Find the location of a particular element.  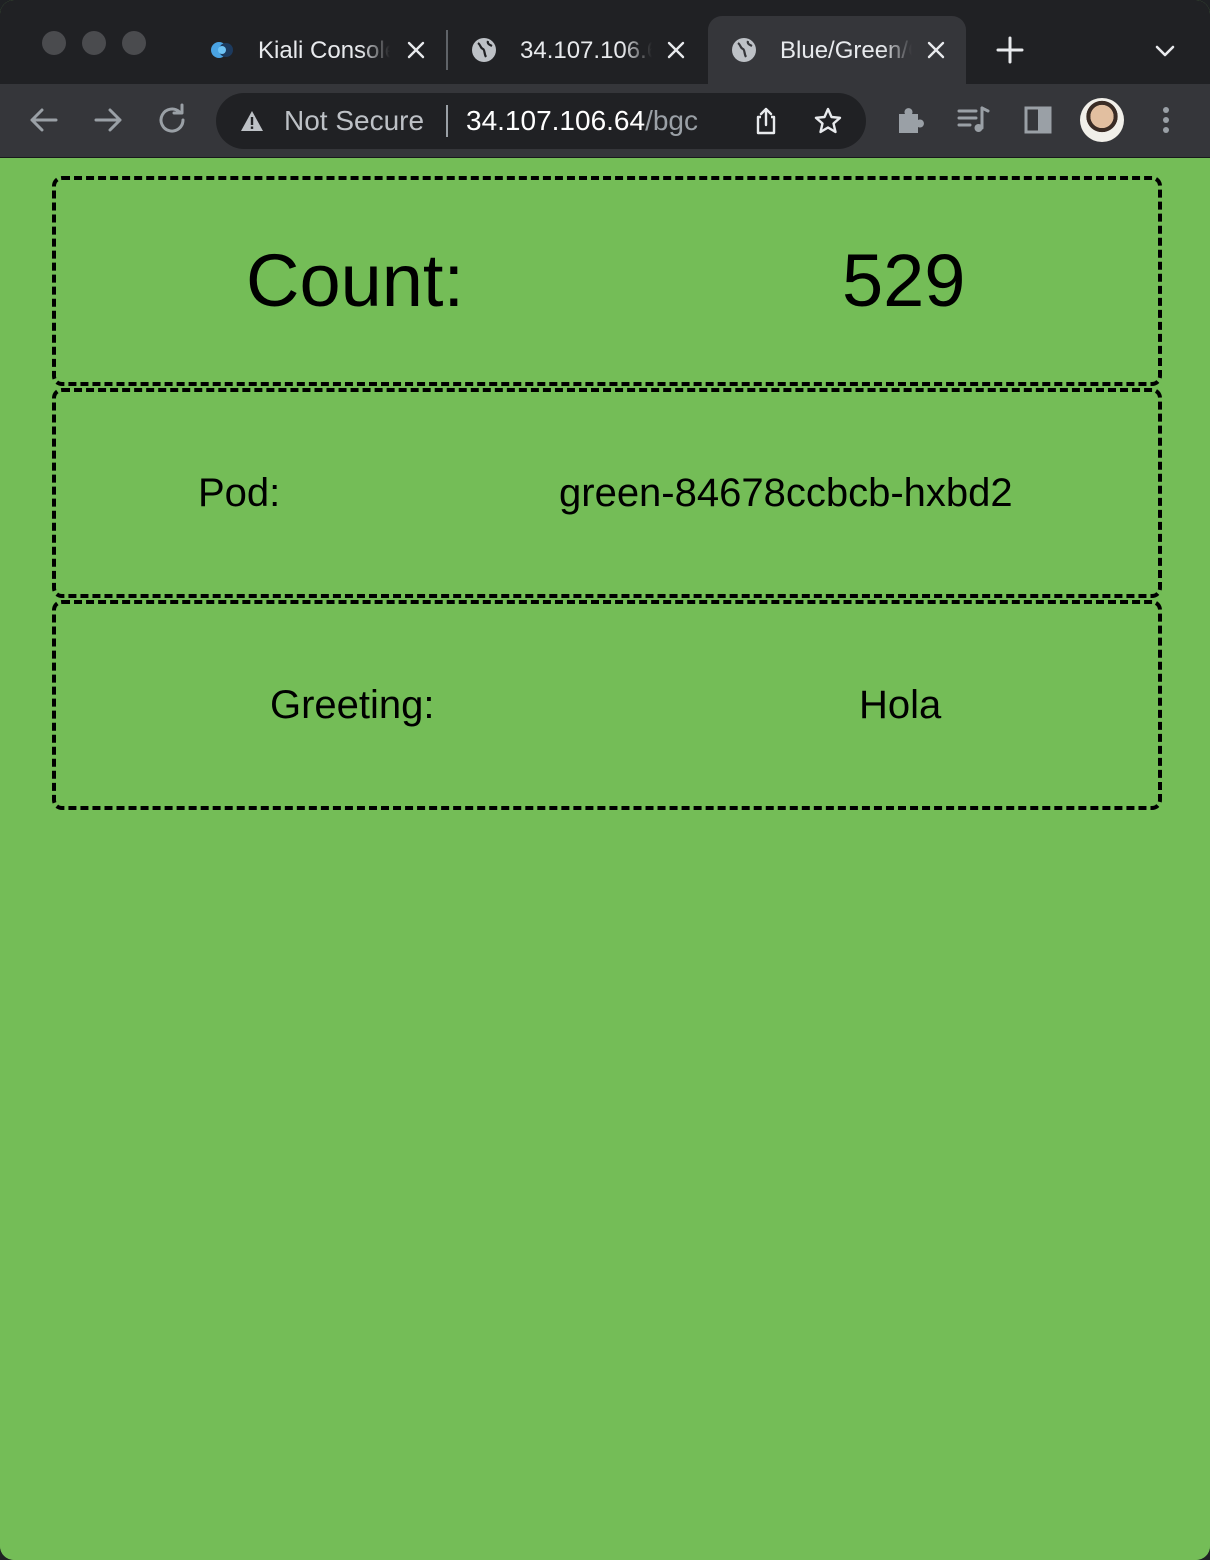

address-divider is located at coordinates (447, 121).